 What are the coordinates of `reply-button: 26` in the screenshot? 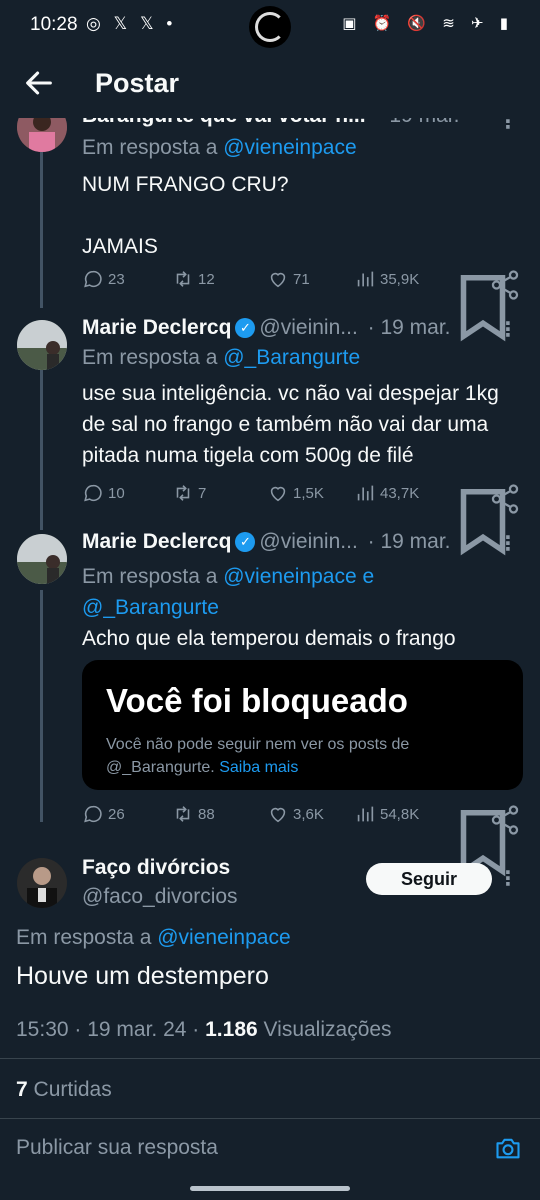 It's located at (103, 814).